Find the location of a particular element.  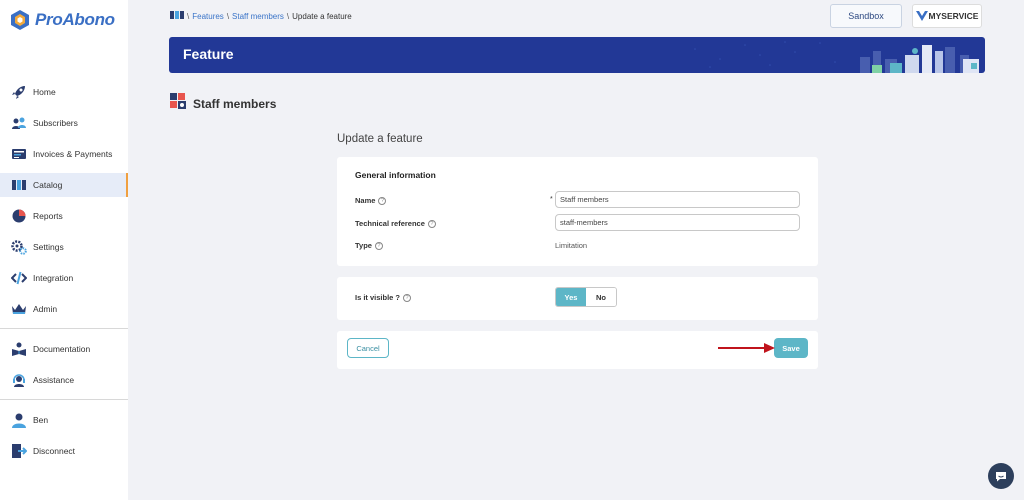

technical-reference-label: Technical reference ? is located at coordinates (395, 223).